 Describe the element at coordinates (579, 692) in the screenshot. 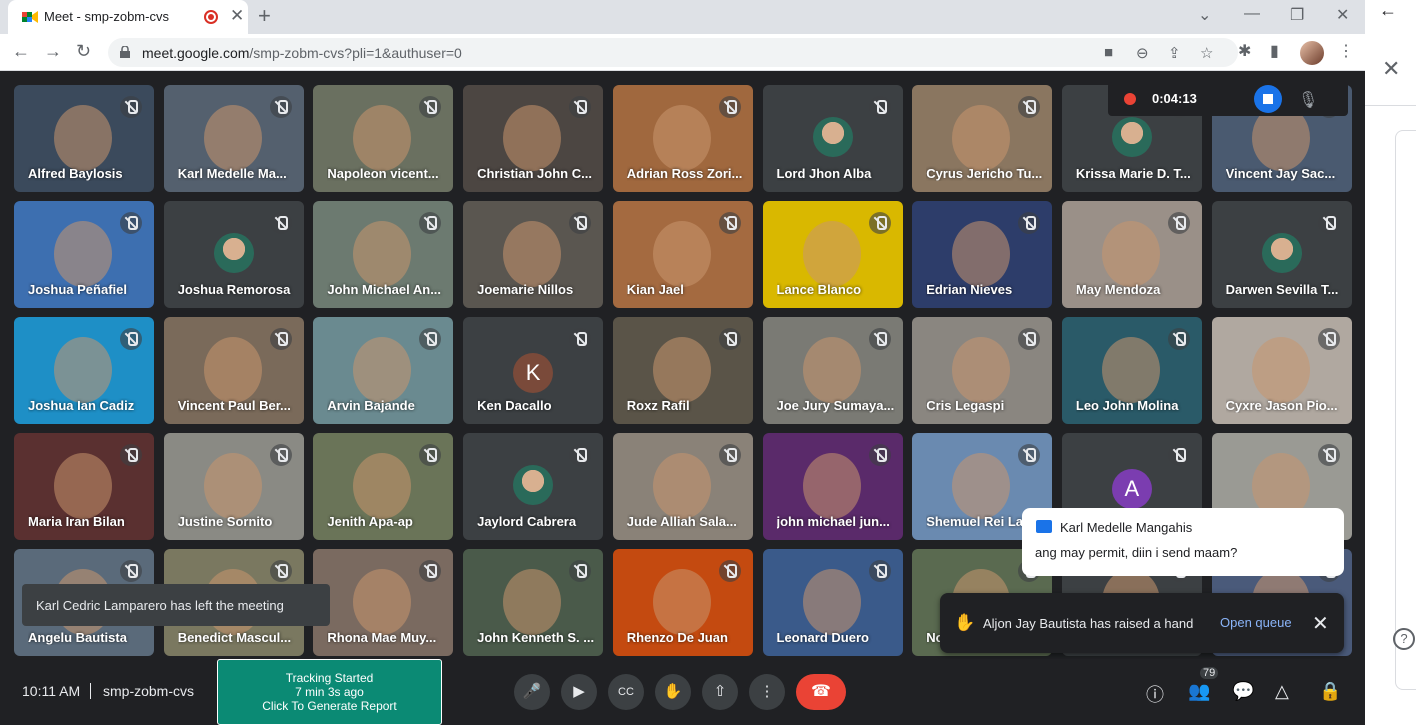

I see `camera-button: ▶` at that location.